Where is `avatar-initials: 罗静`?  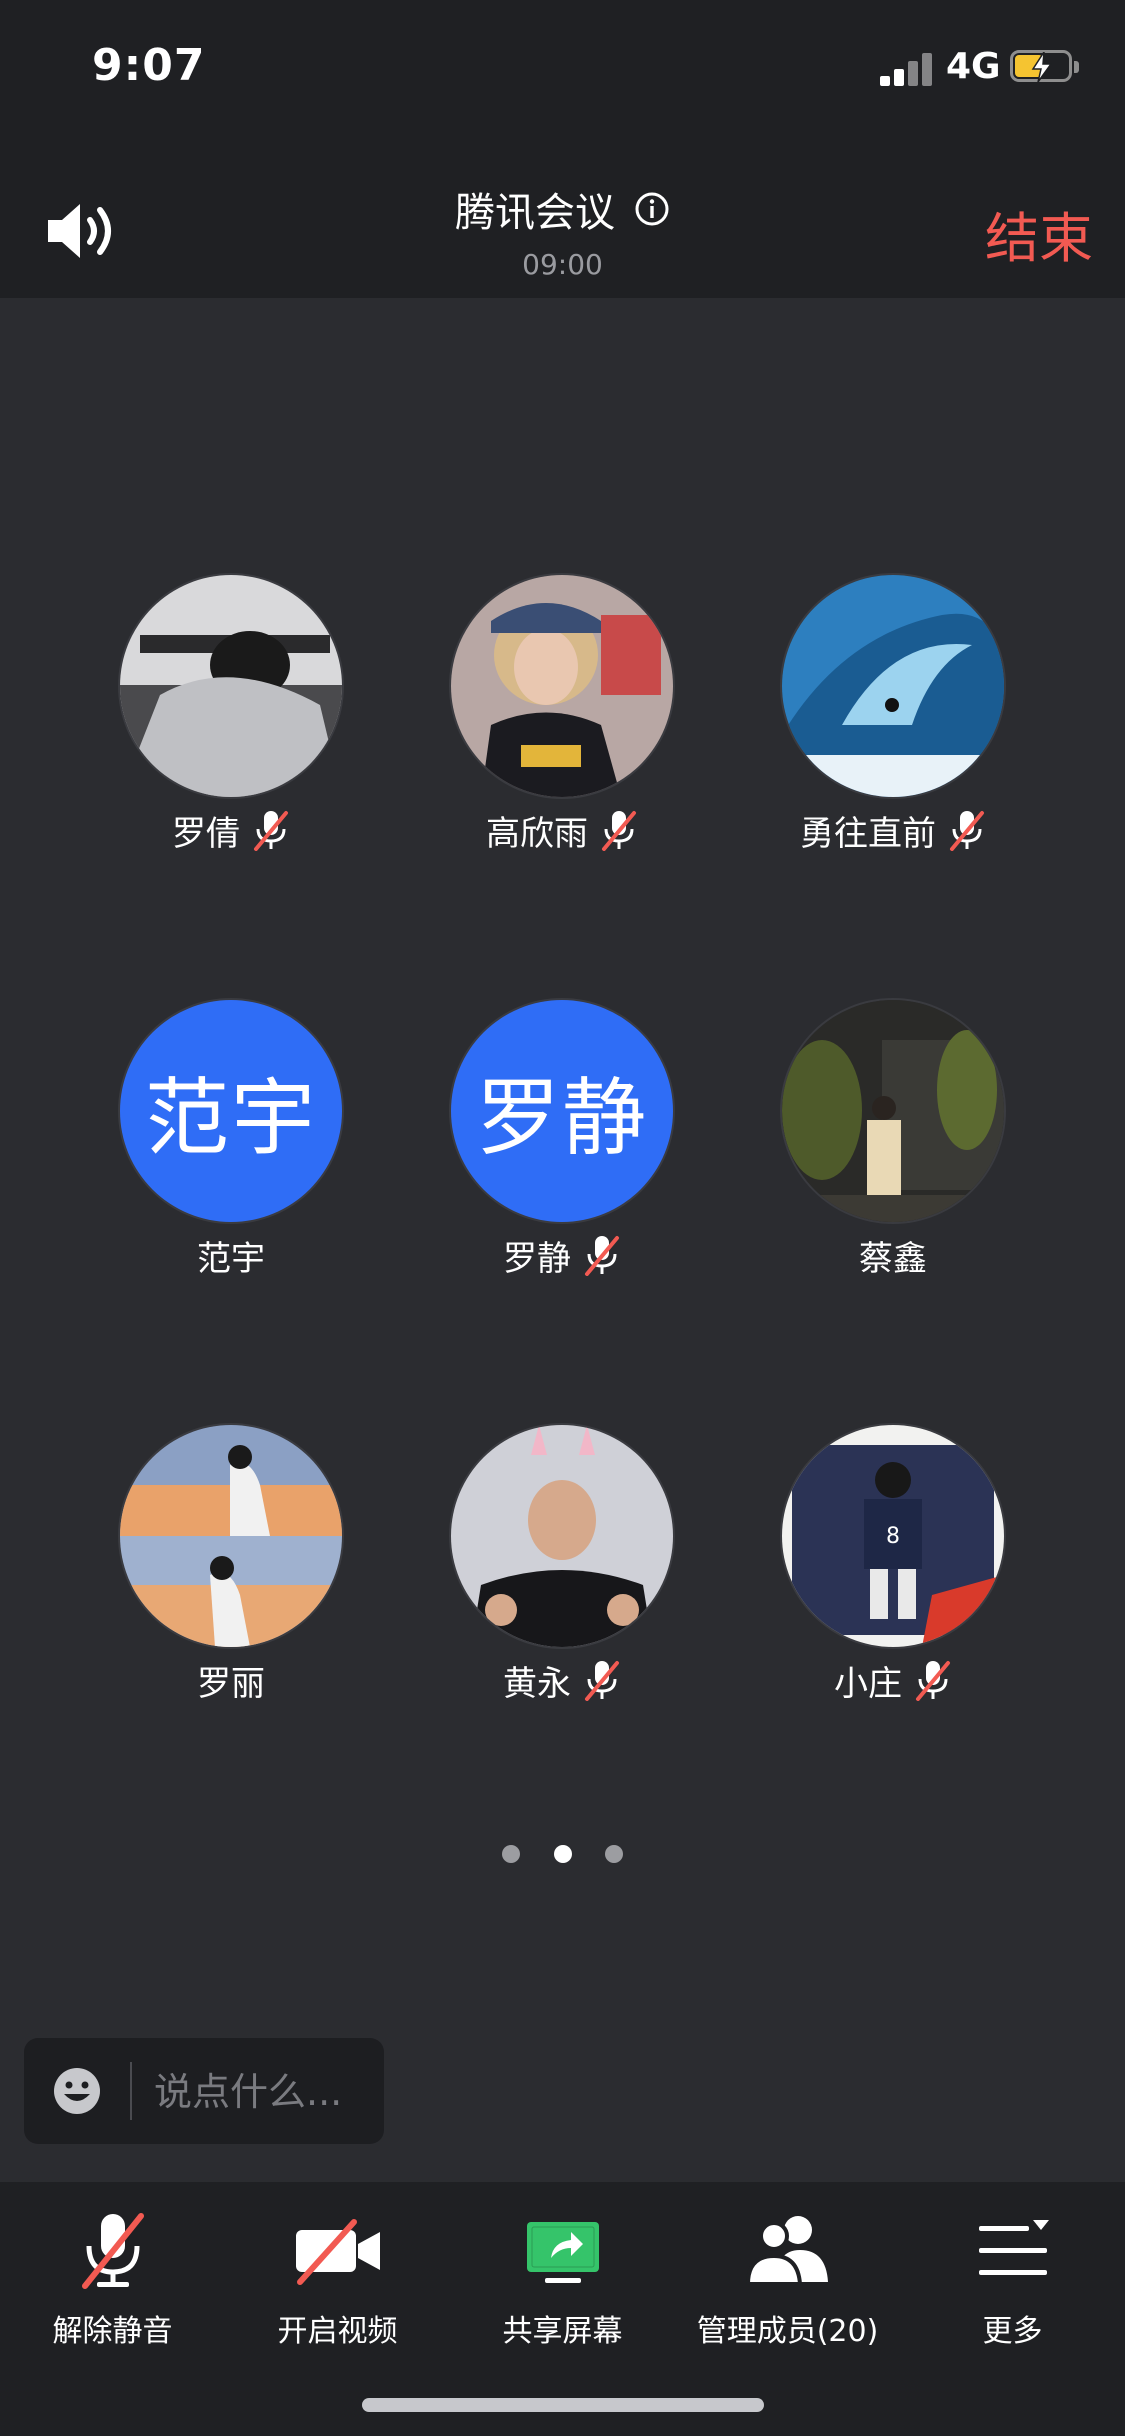 avatar-initials: 罗静 is located at coordinates (561, 1117).